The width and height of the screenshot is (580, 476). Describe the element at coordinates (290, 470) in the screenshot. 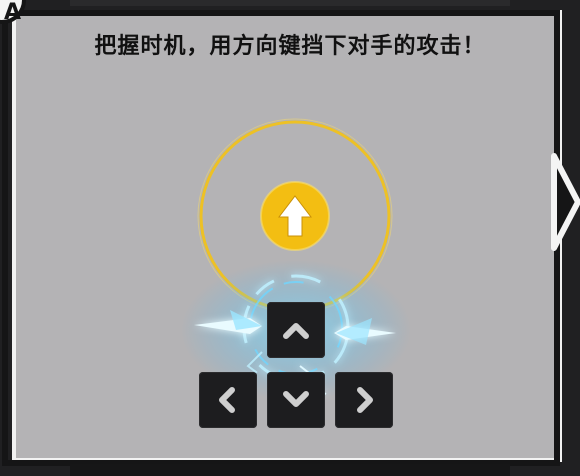

I see `bottom-decoration` at that location.